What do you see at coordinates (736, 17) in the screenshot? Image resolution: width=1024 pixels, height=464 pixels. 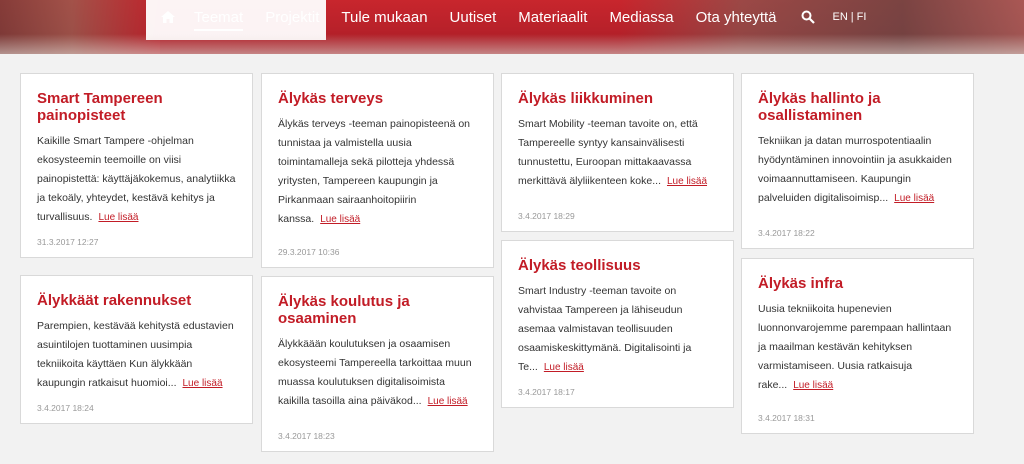 I see `nav-item-ota-yhteytta: Ota yhteyttä` at bounding box center [736, 17].